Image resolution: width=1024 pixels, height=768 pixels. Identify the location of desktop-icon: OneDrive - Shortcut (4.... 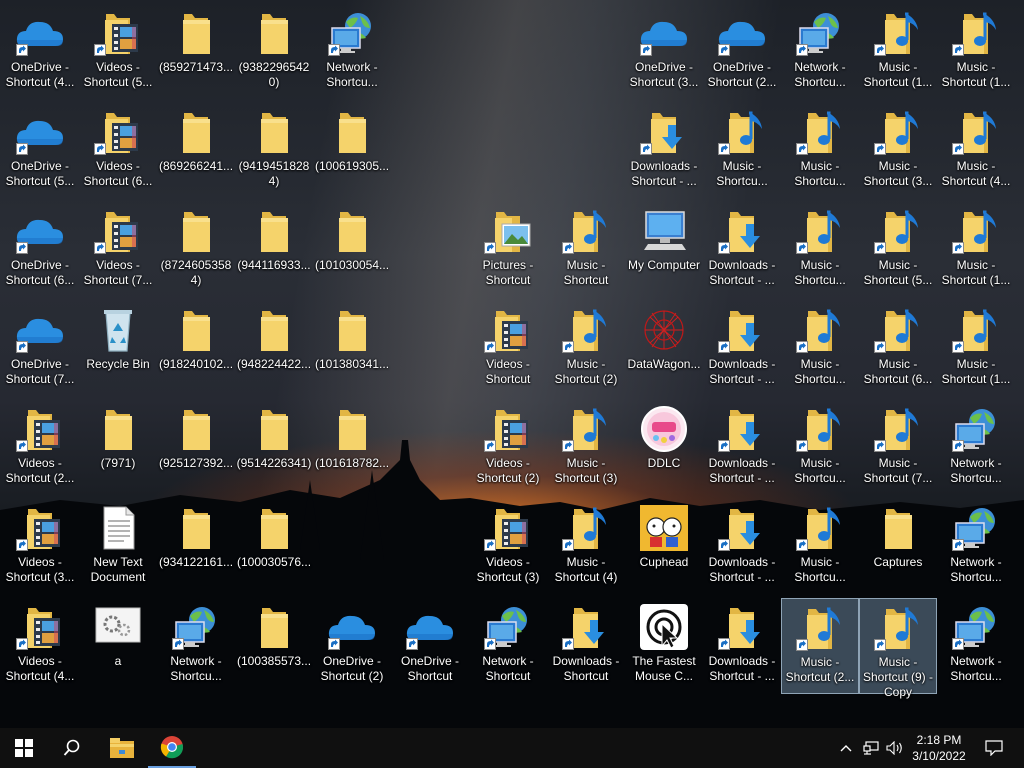
(40, 52).